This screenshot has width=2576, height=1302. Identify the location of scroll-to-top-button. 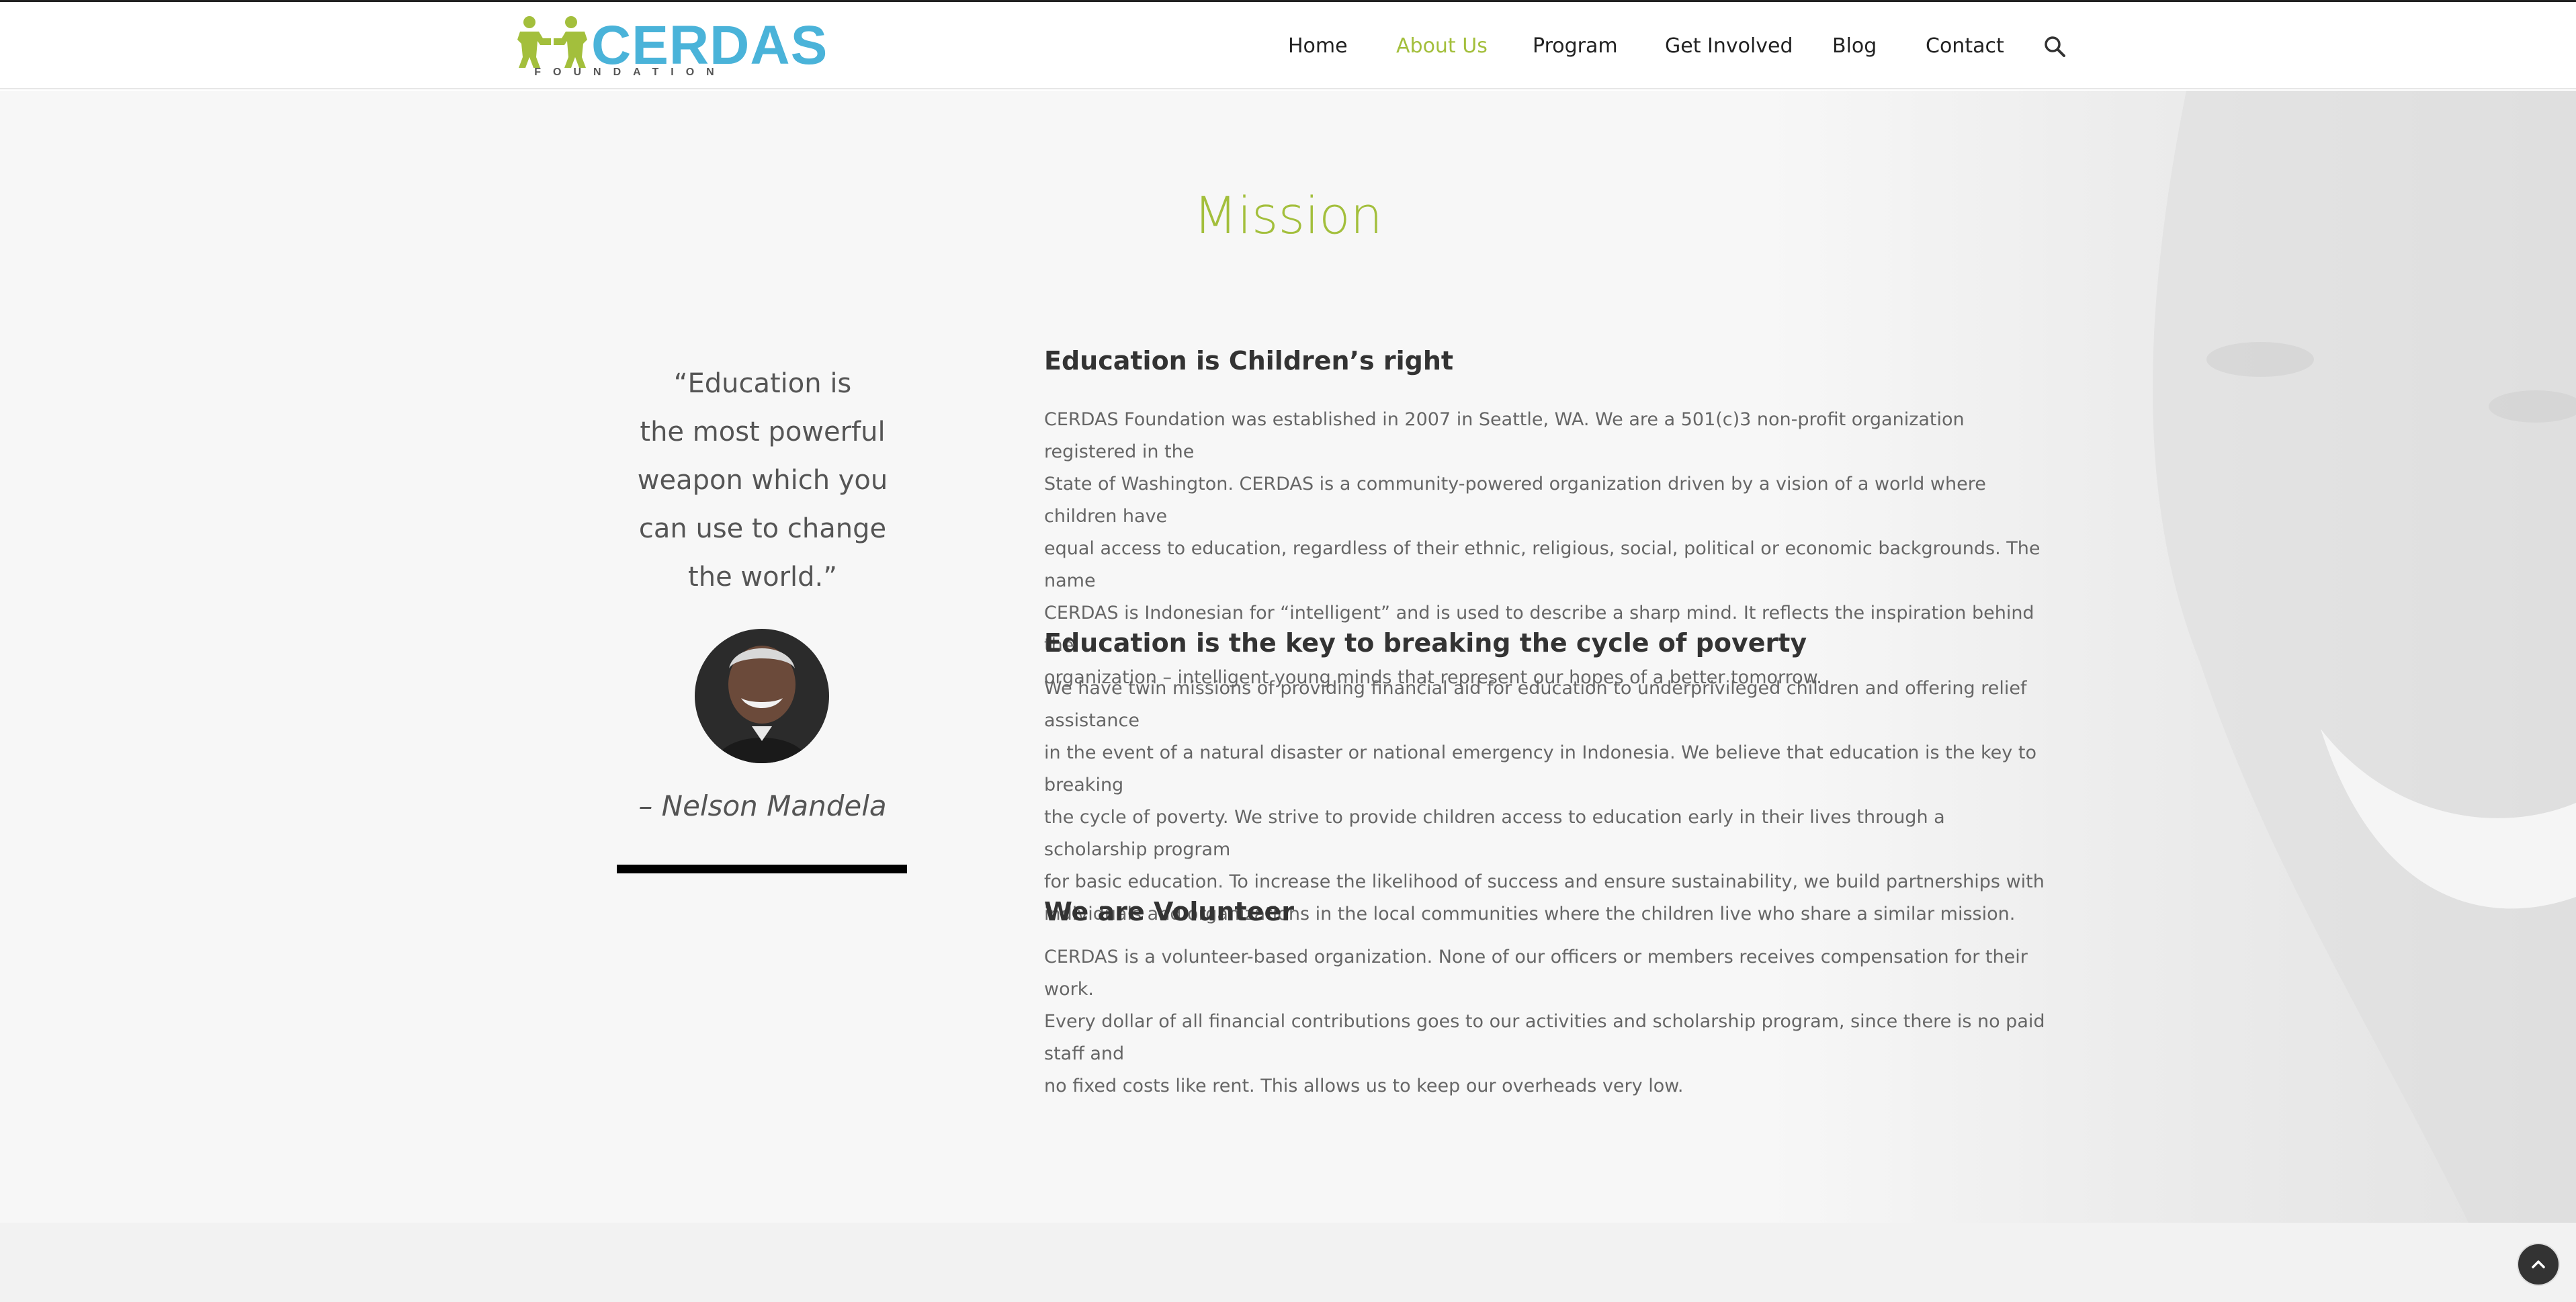
(2538, 1264).